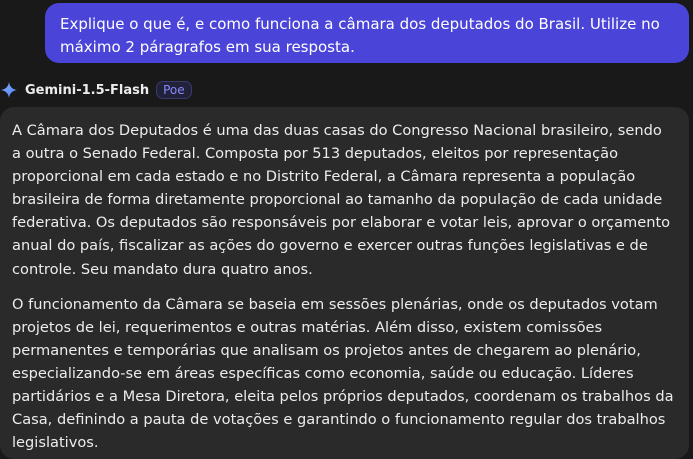  I want to click on bot-name: Gemini-1.5-Flash, so click(87, 90).